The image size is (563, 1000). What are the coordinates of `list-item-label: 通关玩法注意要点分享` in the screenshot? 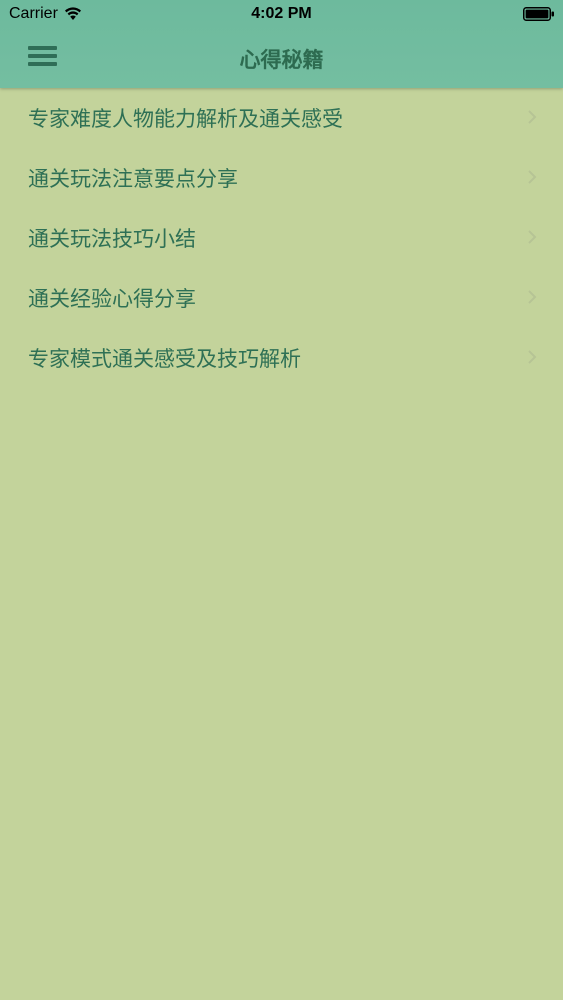 It's located at (133, 179).